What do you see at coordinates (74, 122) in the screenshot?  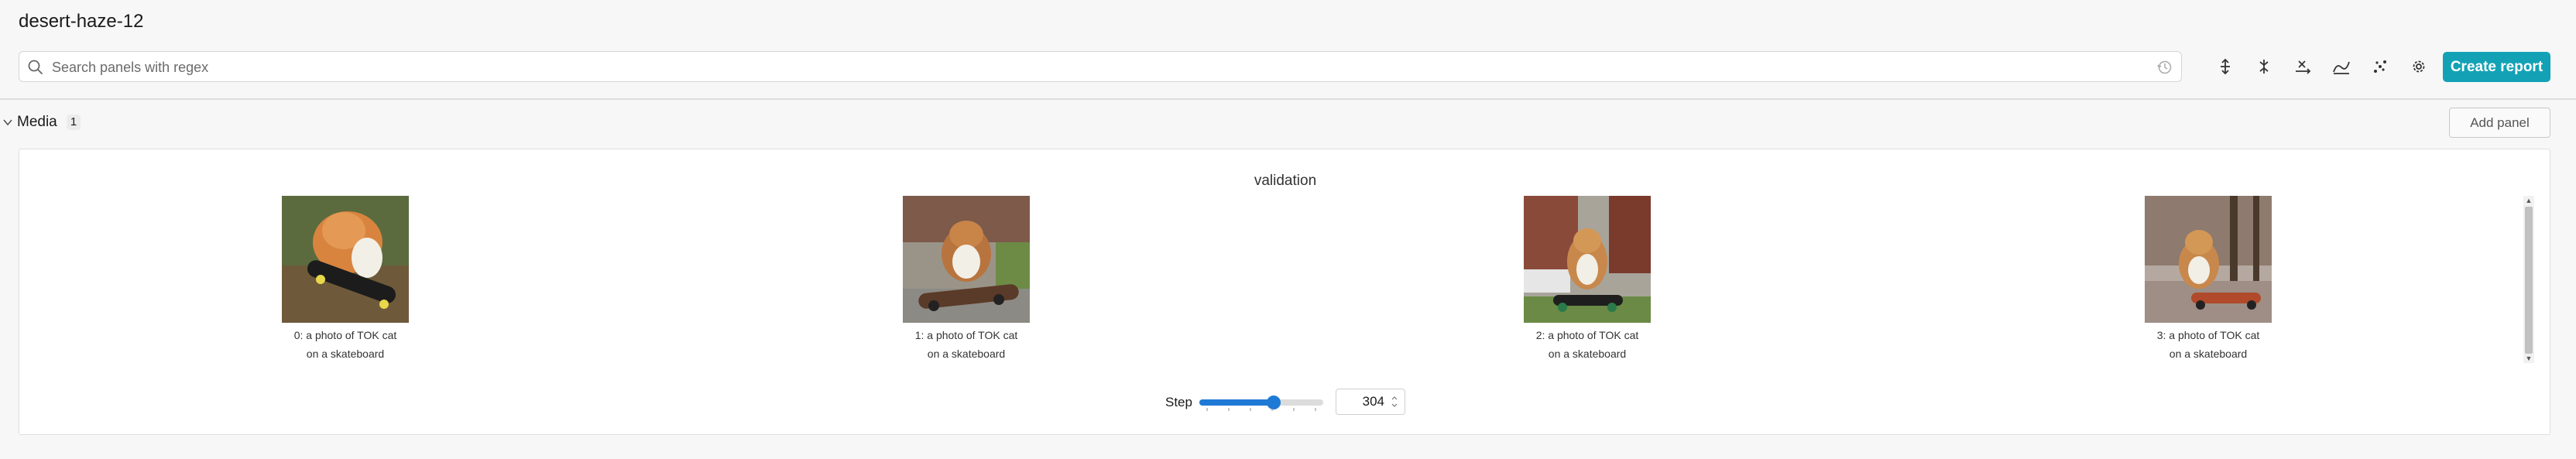 I see `section-count-badge: 1` at bounding box center [74, 122].